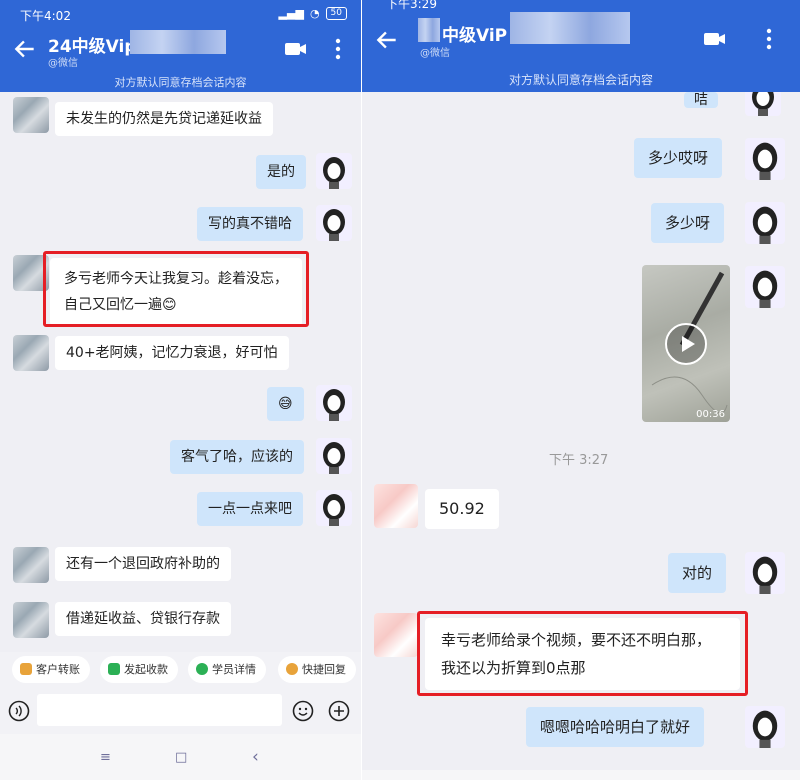 Image resolution: width=800 pixels, height=780 pixels. I want to click on home-nav-icon: □, so click(181, 757).